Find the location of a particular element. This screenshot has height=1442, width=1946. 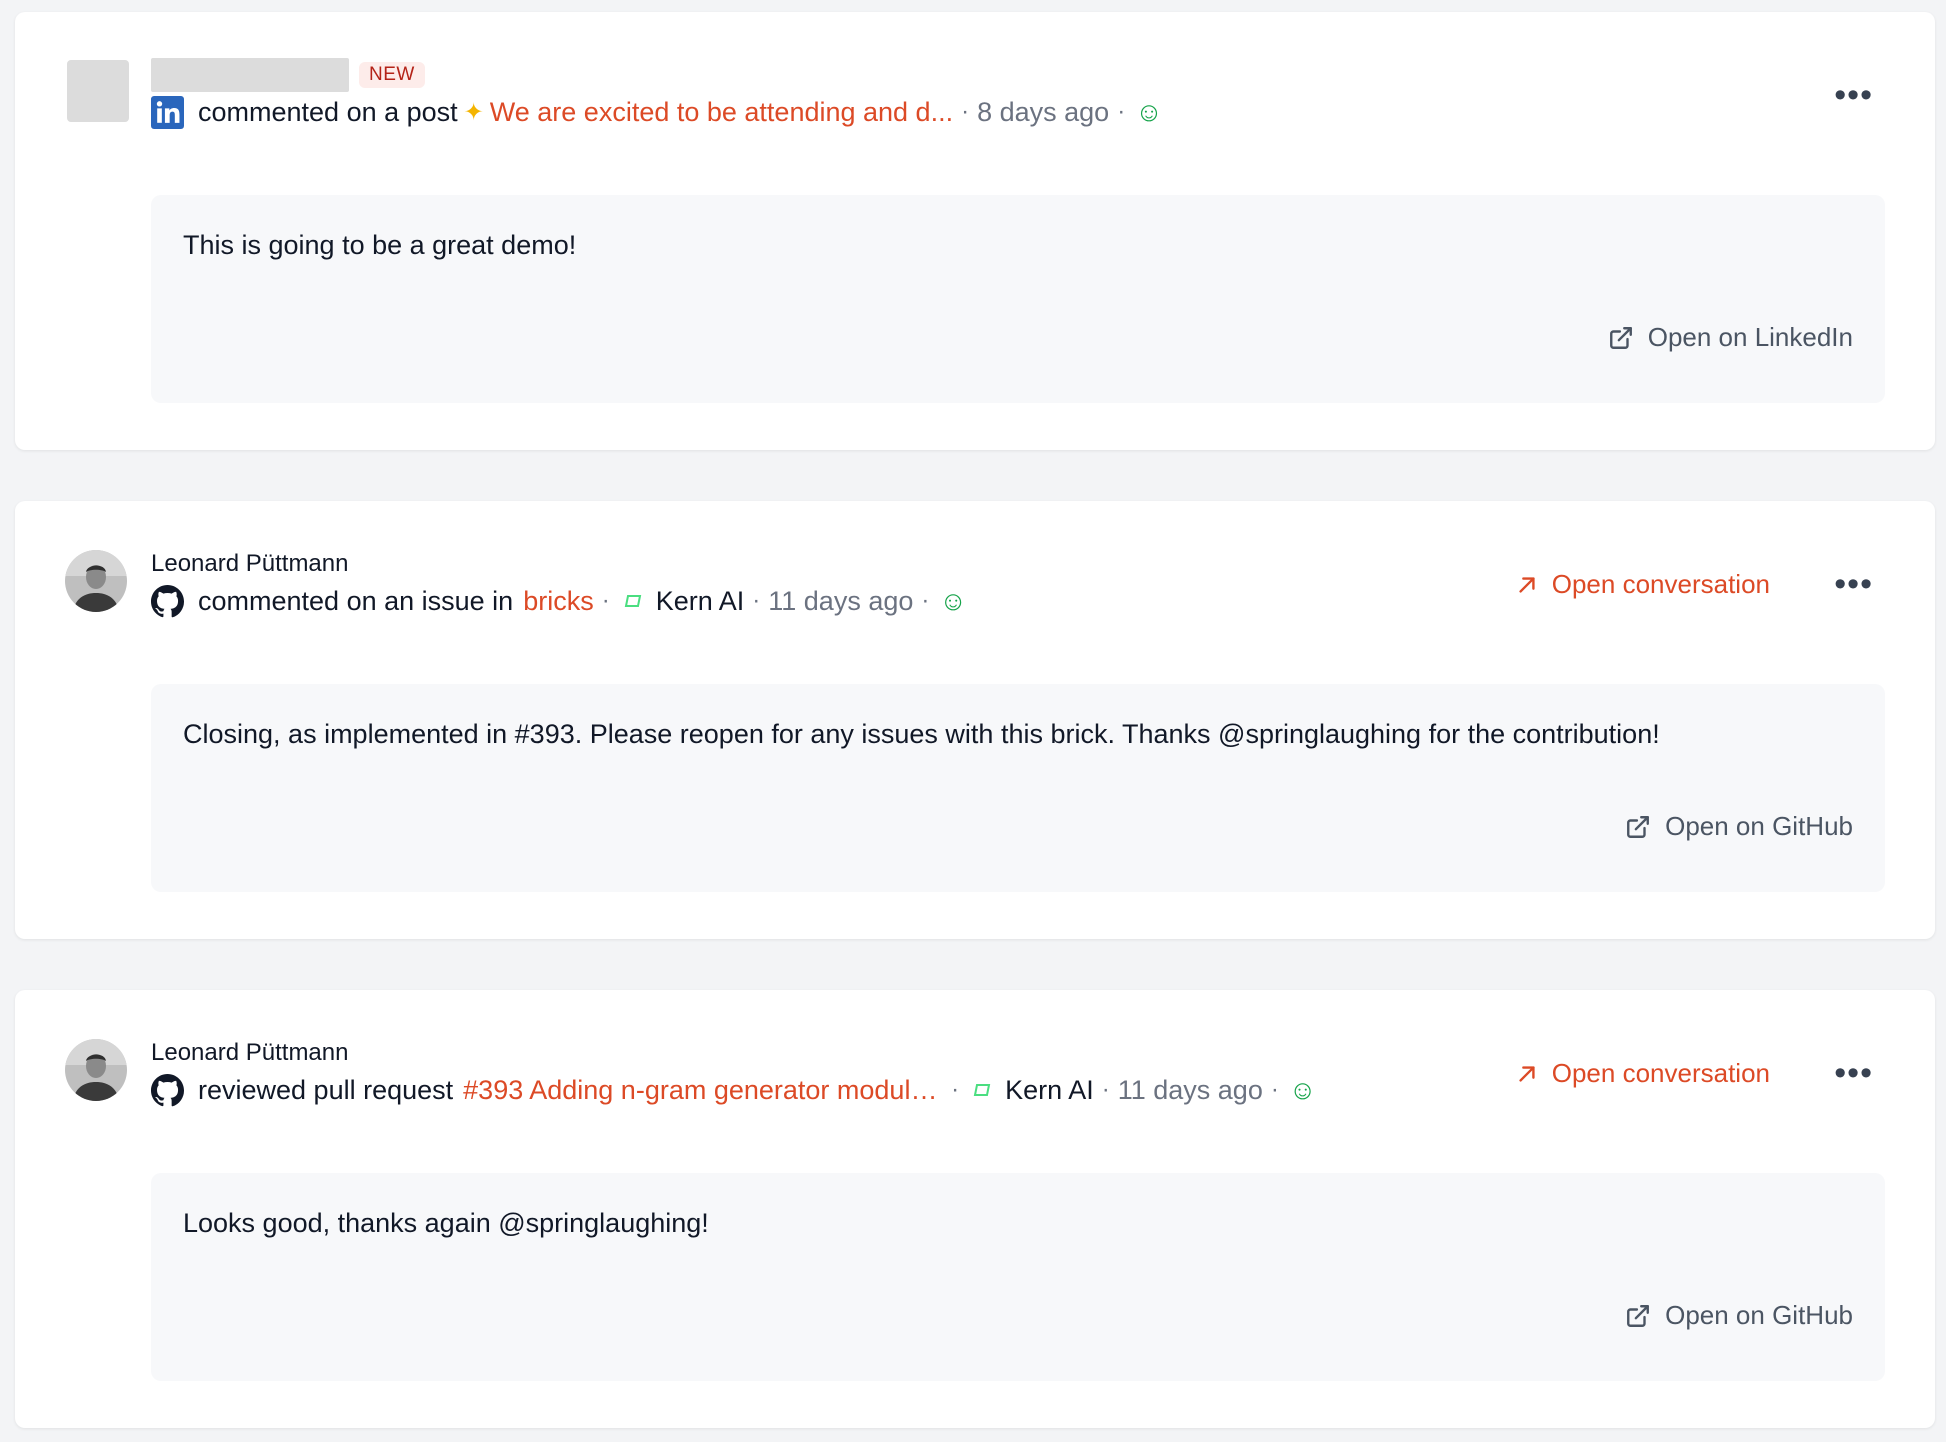

activity-action: commented on a post is located at coordinates (328, 111).